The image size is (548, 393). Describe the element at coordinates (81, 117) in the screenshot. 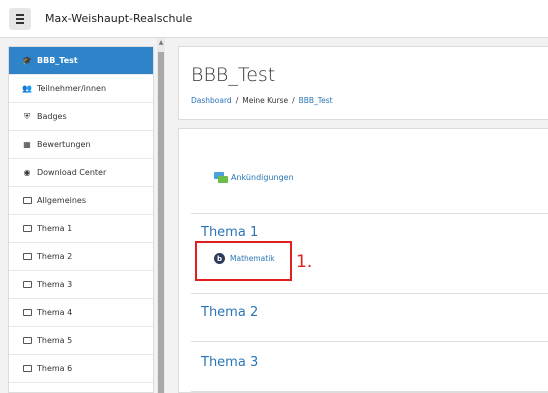

I see `sidebar-item-badges: ⛨ Badges` at that location.